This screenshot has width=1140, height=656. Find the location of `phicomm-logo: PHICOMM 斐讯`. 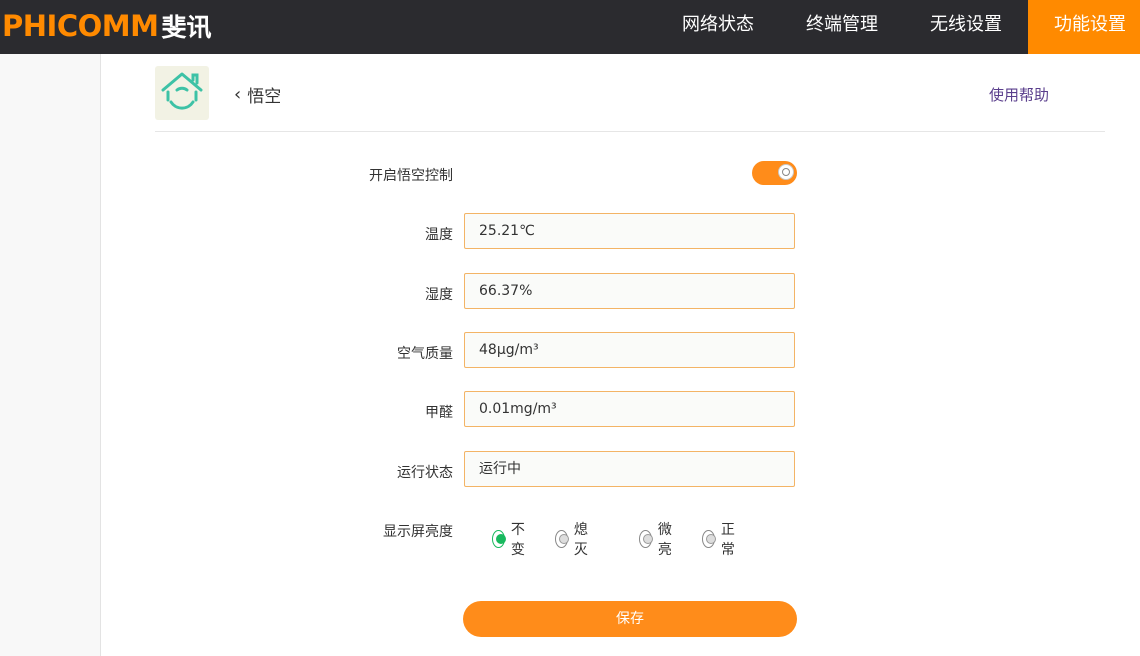

phicomm-logo: PHICOMM 斐讯 is located at coordinates (106, 26).